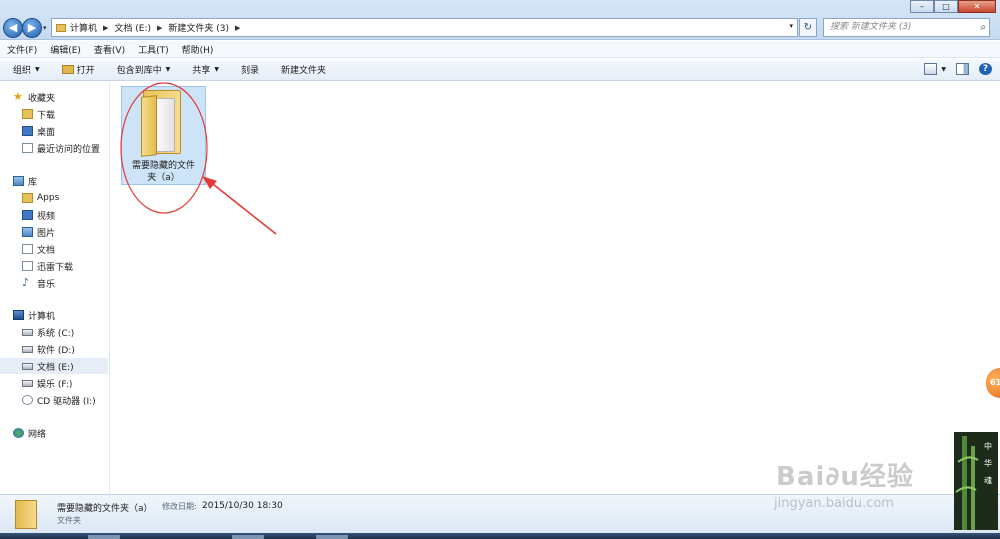 The width and height of the screenshot is (1000, 539). Describe the element at coordinates (138, 28) in the screenshot. I see `breadcrumb-drive-e: 文档 (E:) ▶` at that location.